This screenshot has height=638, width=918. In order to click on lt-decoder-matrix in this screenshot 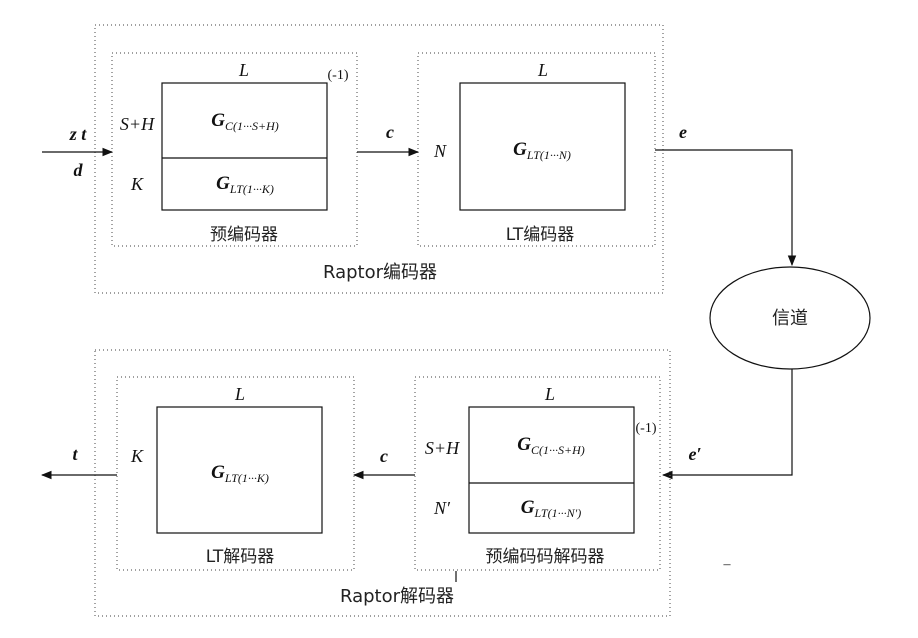, I will do `click(239, 470)`.